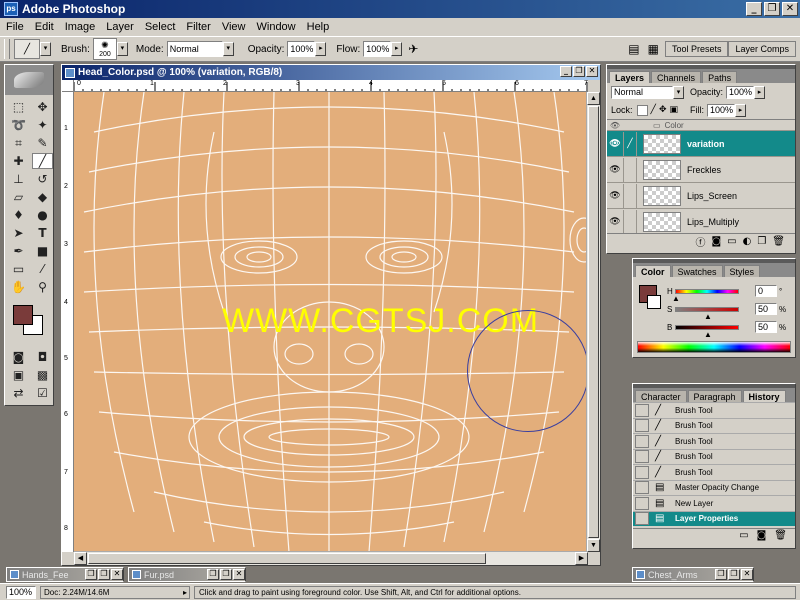  I want to click on layer-mask-icon: ◙, so click(716, 241).